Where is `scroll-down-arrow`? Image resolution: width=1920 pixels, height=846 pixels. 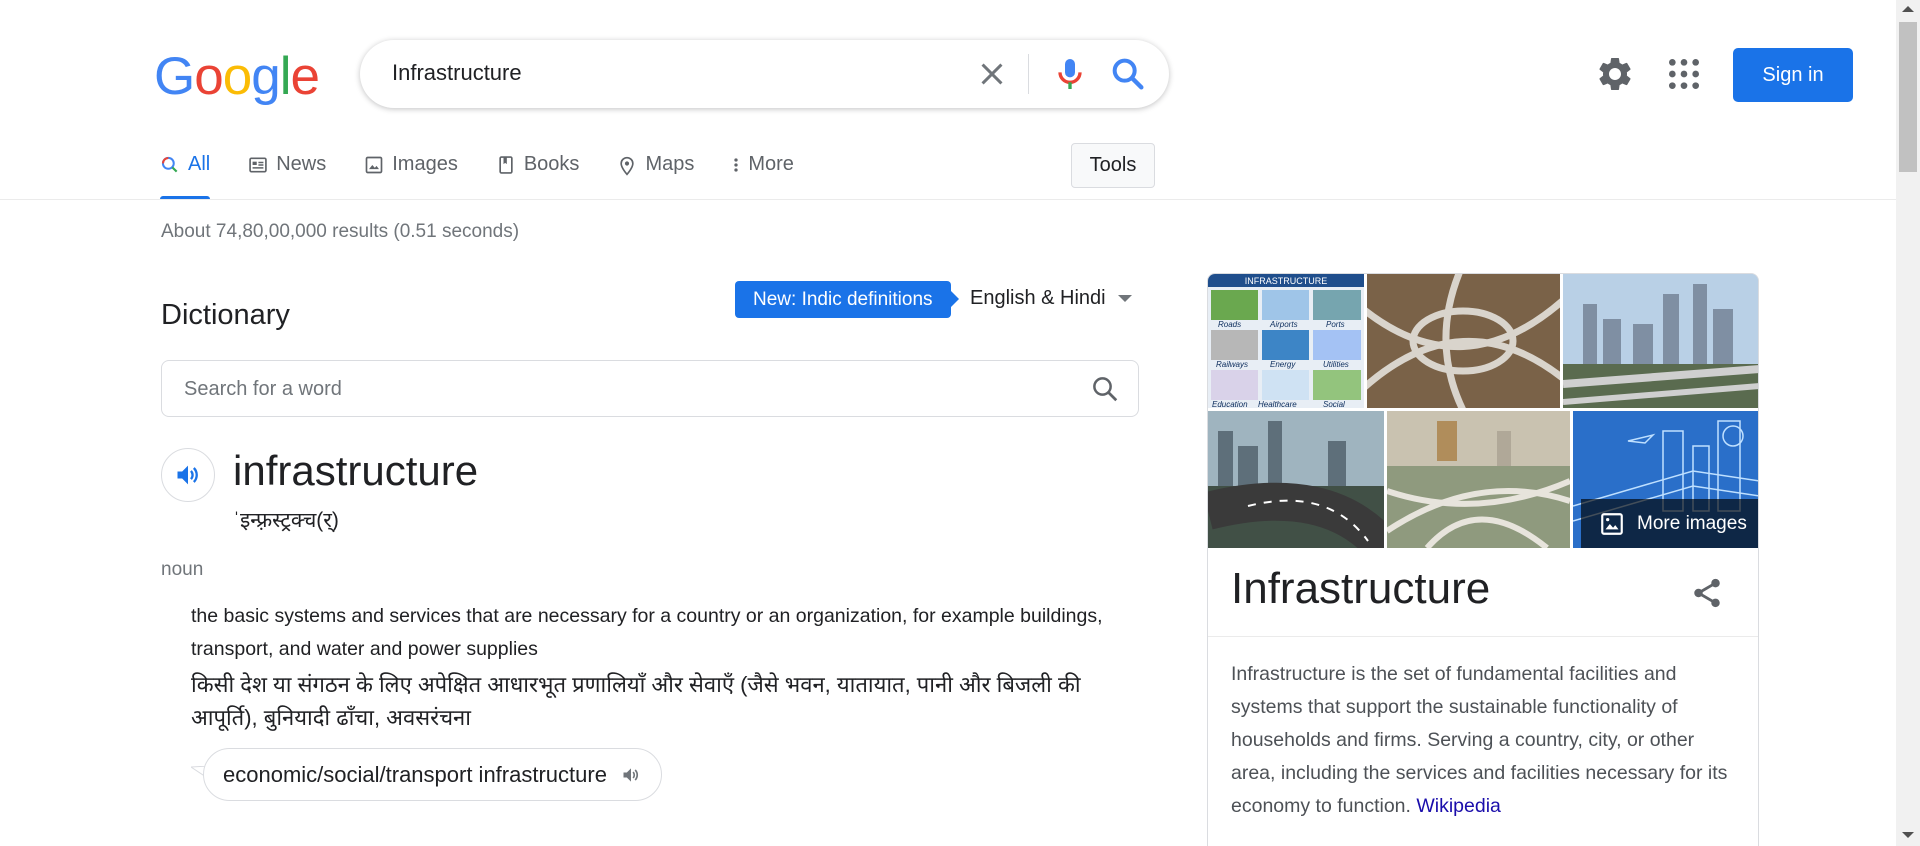 scroll-down-arrow is located at coordinates (1908, 835).